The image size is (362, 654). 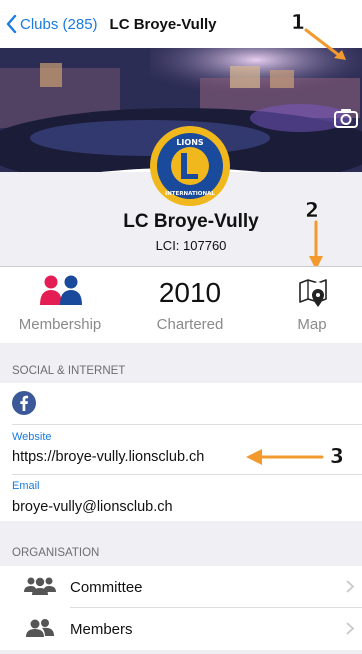 What do you see at coordinates (69, 371) in the screenshot?
I see `section-title-social: SOCIAL & INTERNET` at bounding box center [69, 371].